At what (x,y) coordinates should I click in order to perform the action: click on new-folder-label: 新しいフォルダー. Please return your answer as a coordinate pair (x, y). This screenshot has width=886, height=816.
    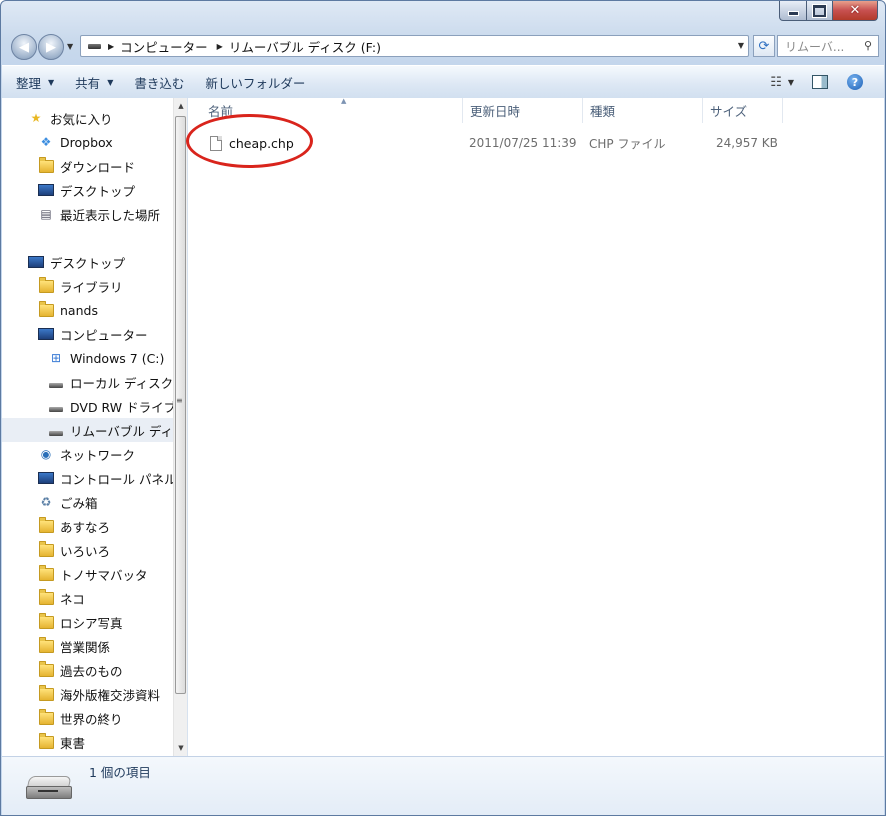
    Looking at the image, I should click on (255, 83).